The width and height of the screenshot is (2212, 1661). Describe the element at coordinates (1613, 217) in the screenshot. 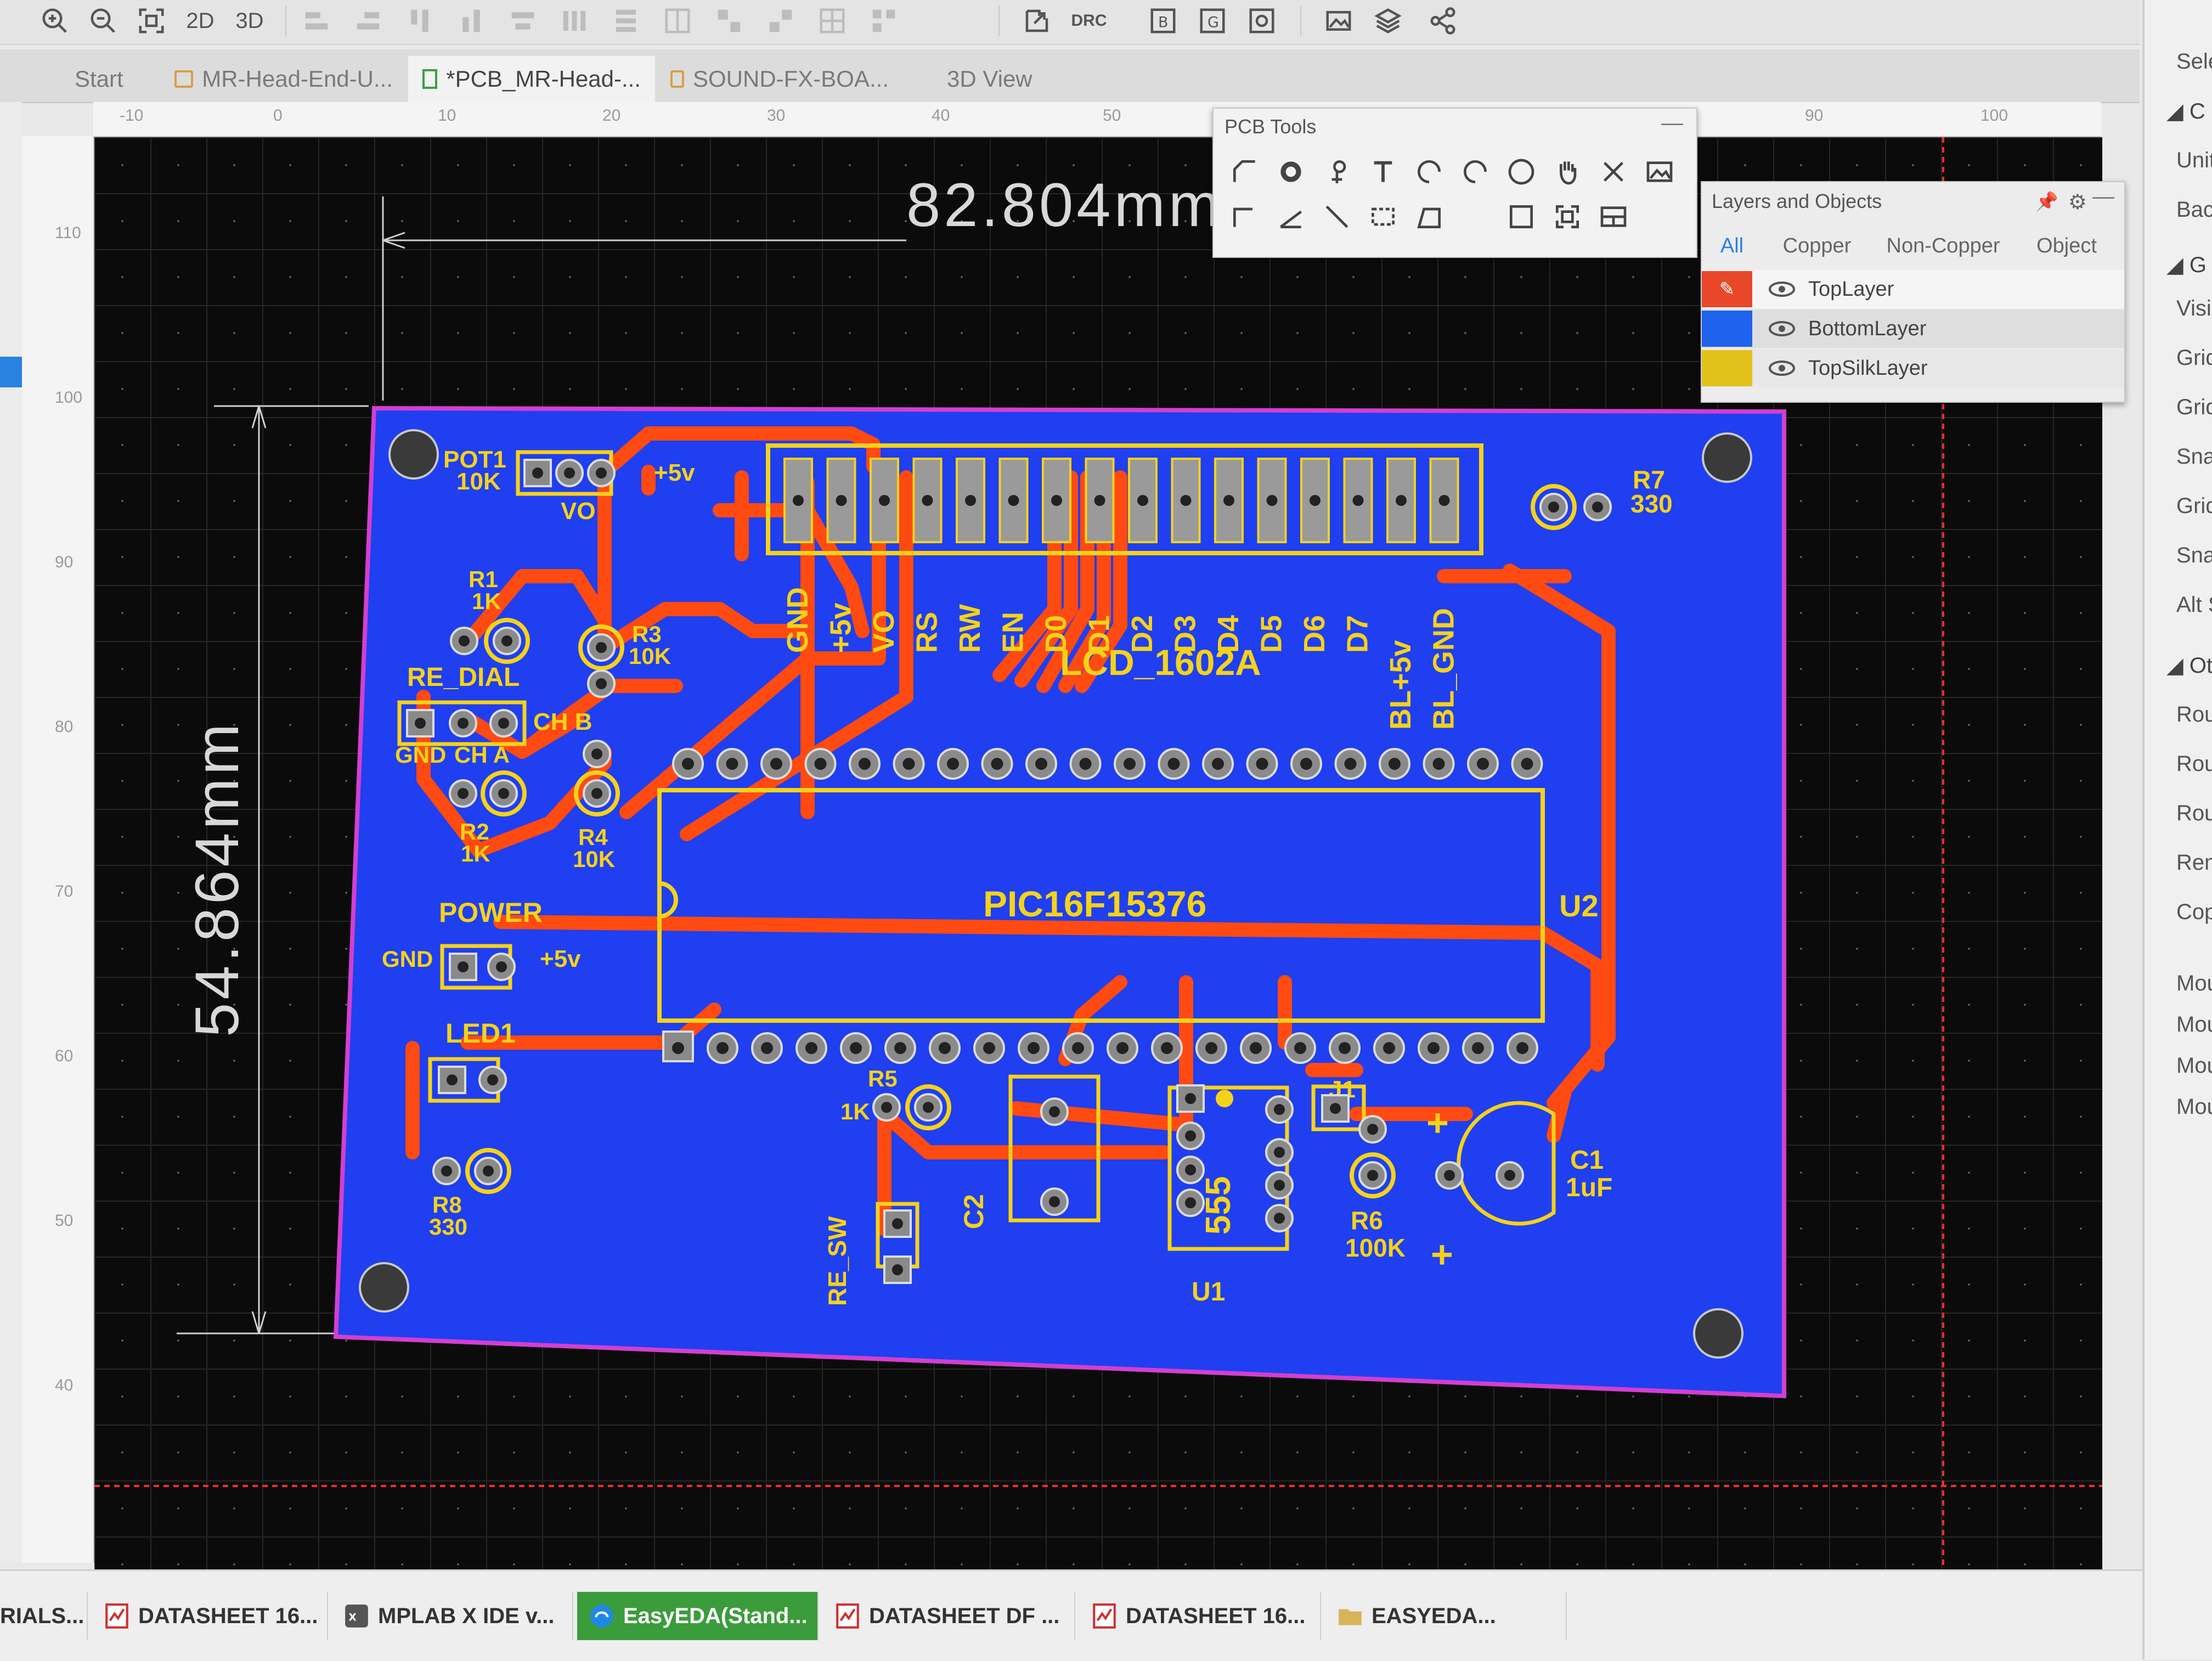

I see `table-icon` at that location.